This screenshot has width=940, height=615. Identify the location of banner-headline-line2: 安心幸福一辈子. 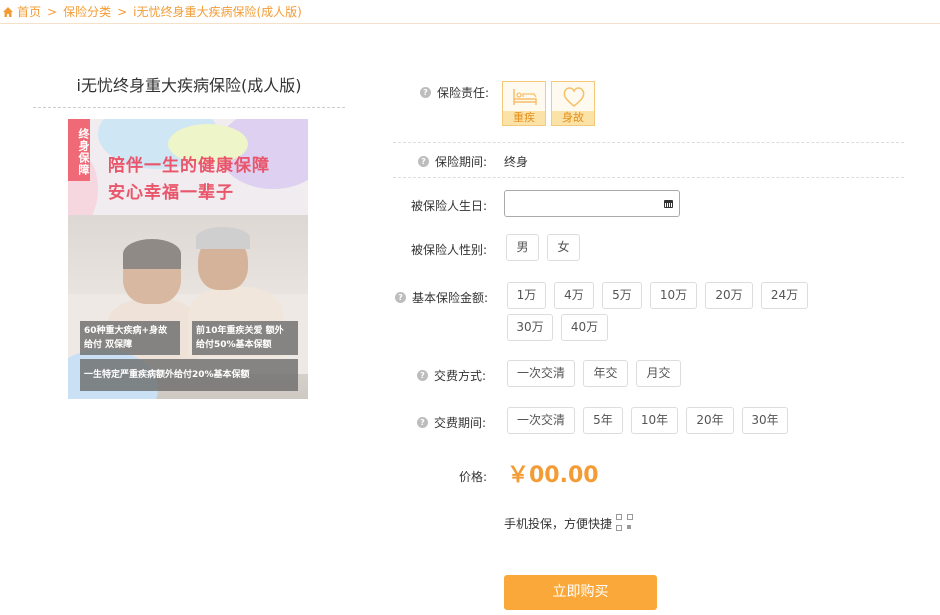
(171, 193).